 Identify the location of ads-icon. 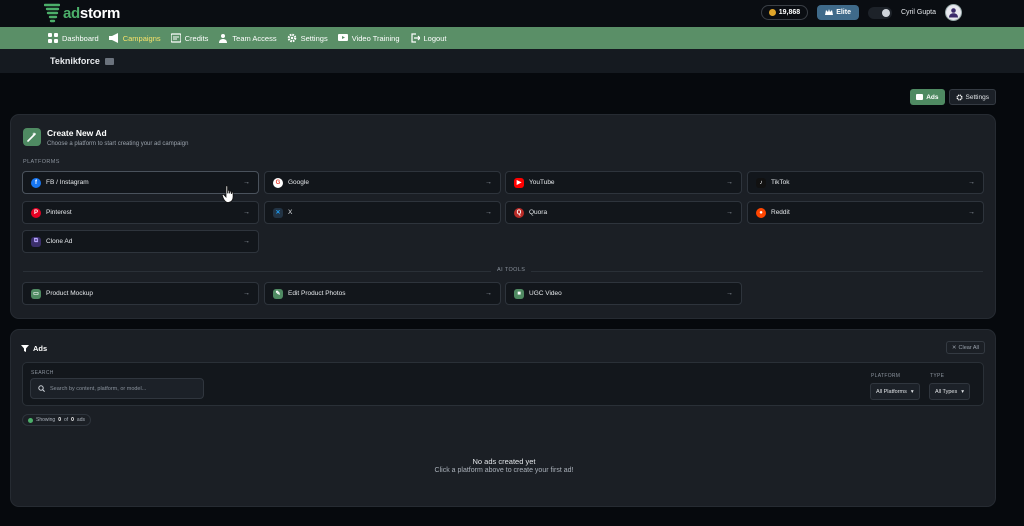
(920, 97).